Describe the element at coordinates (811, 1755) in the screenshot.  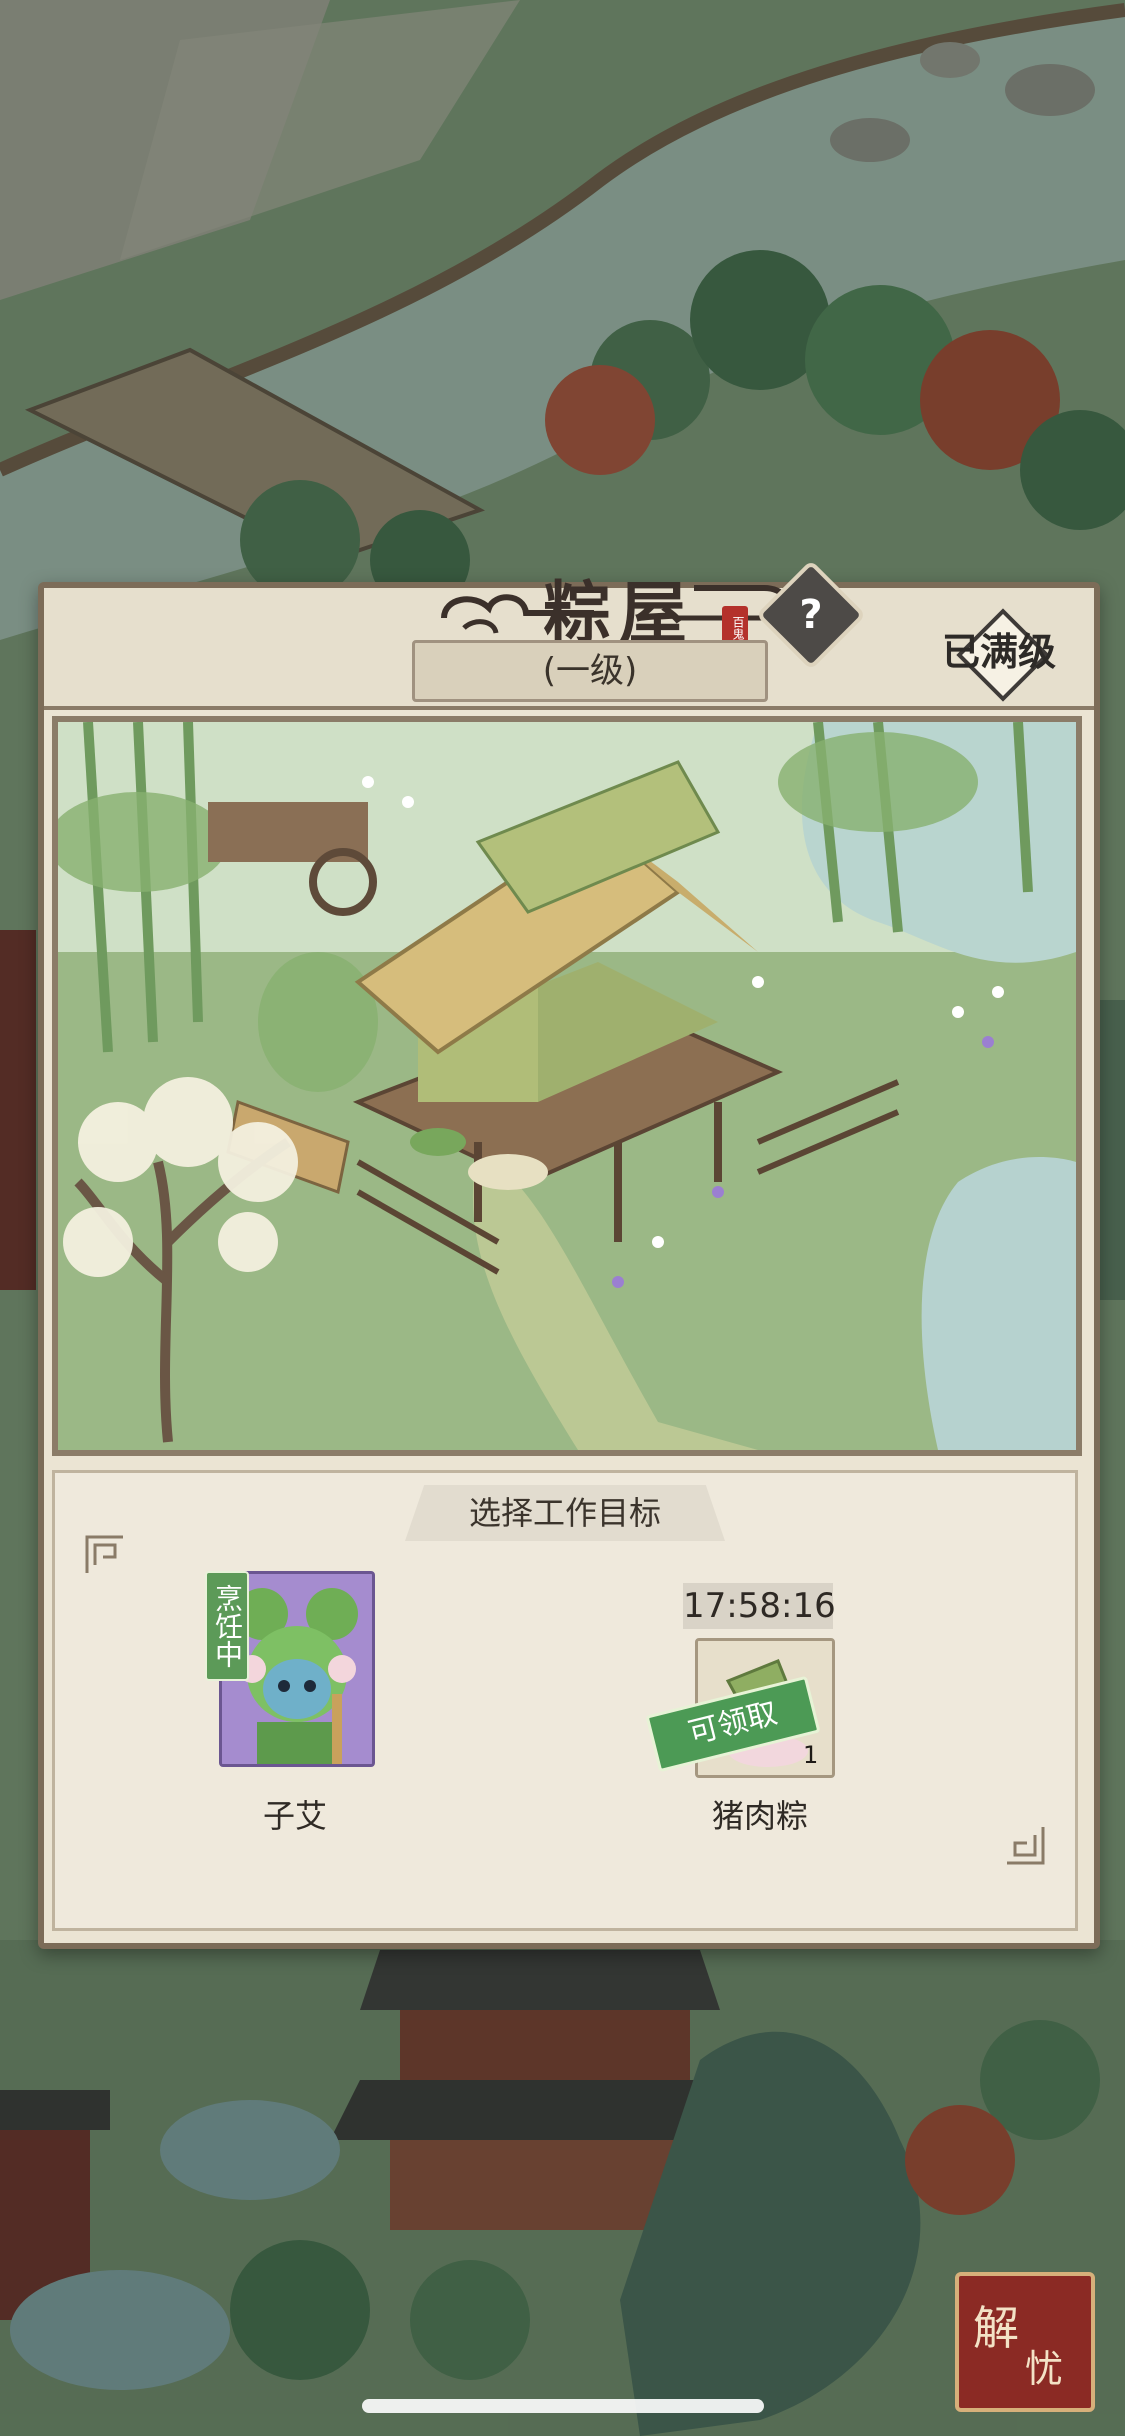
I see `product-count: 1` at that location.